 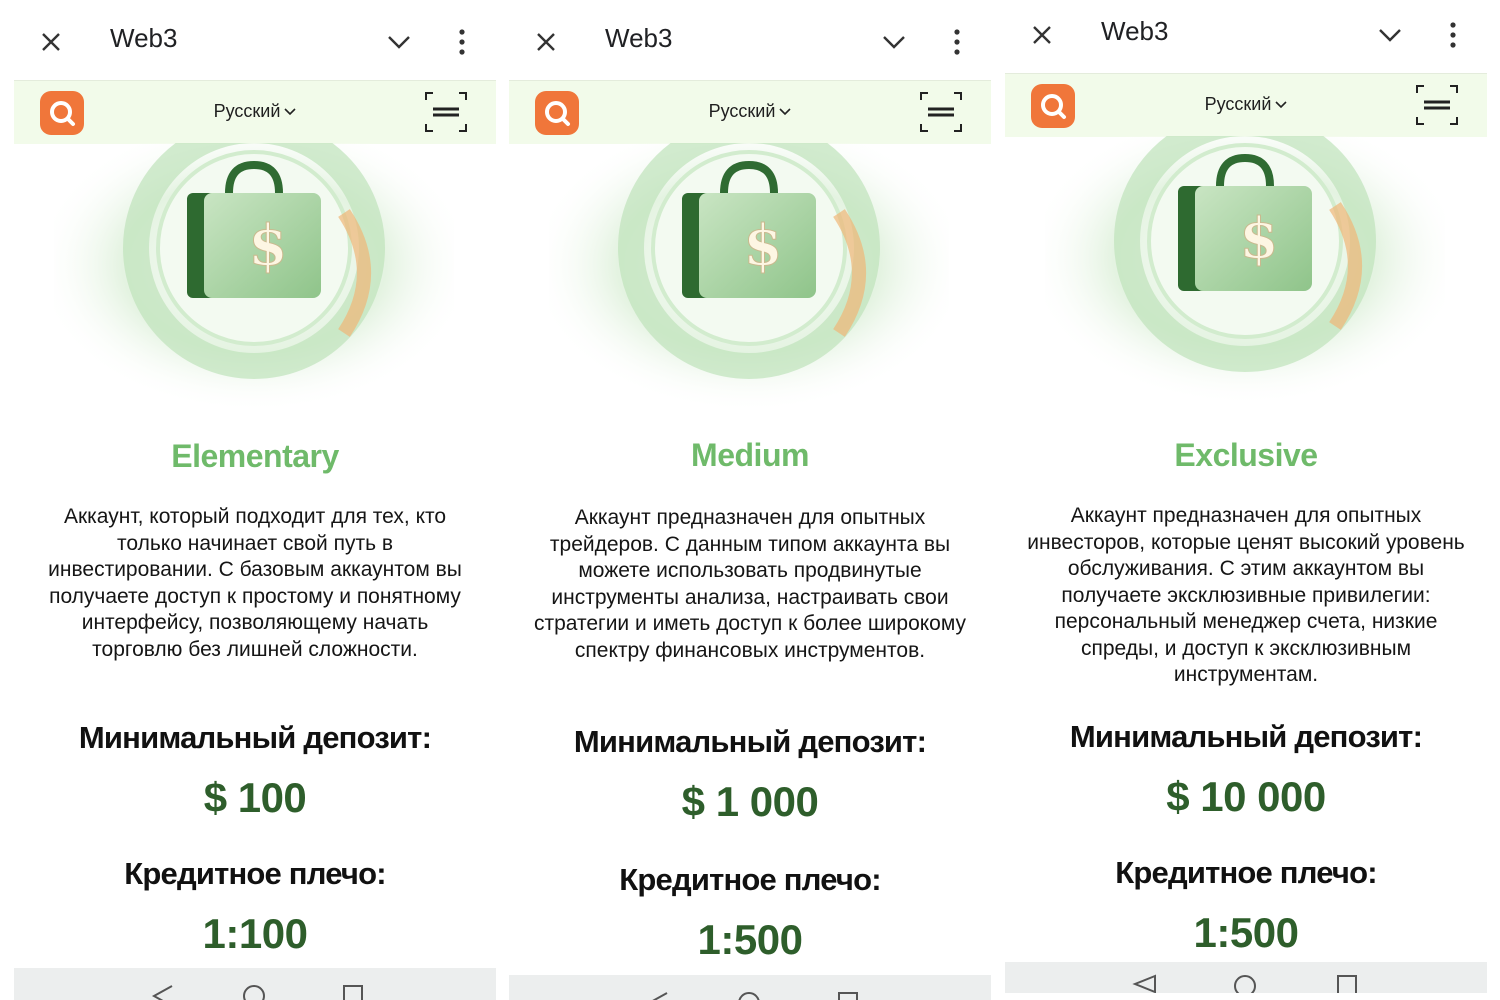 I want to click on tier-name: Medium, so click(x=750, y=455).